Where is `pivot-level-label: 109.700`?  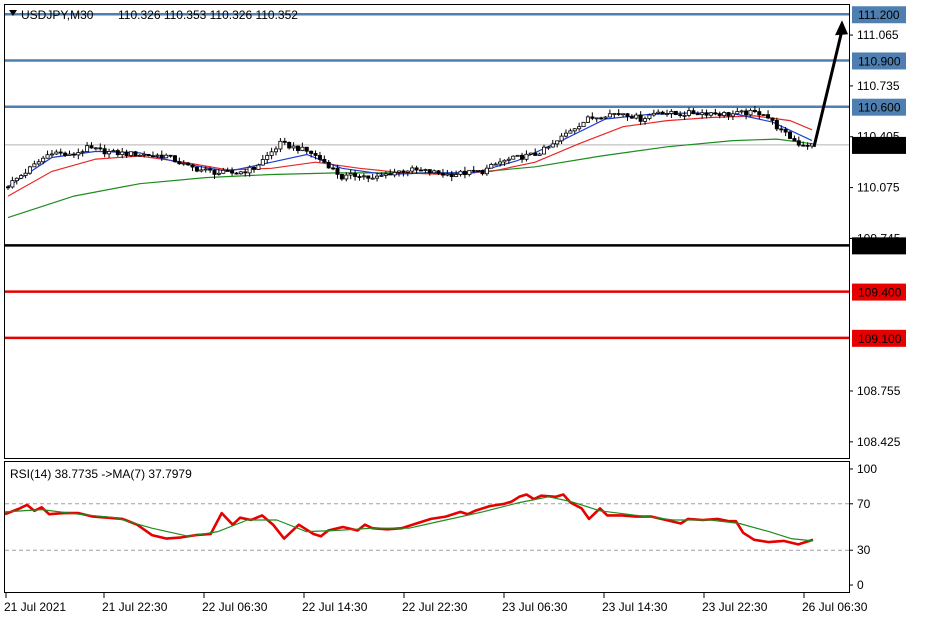 pivot-level-label: 109.700 is located at coordinates (880, 246).